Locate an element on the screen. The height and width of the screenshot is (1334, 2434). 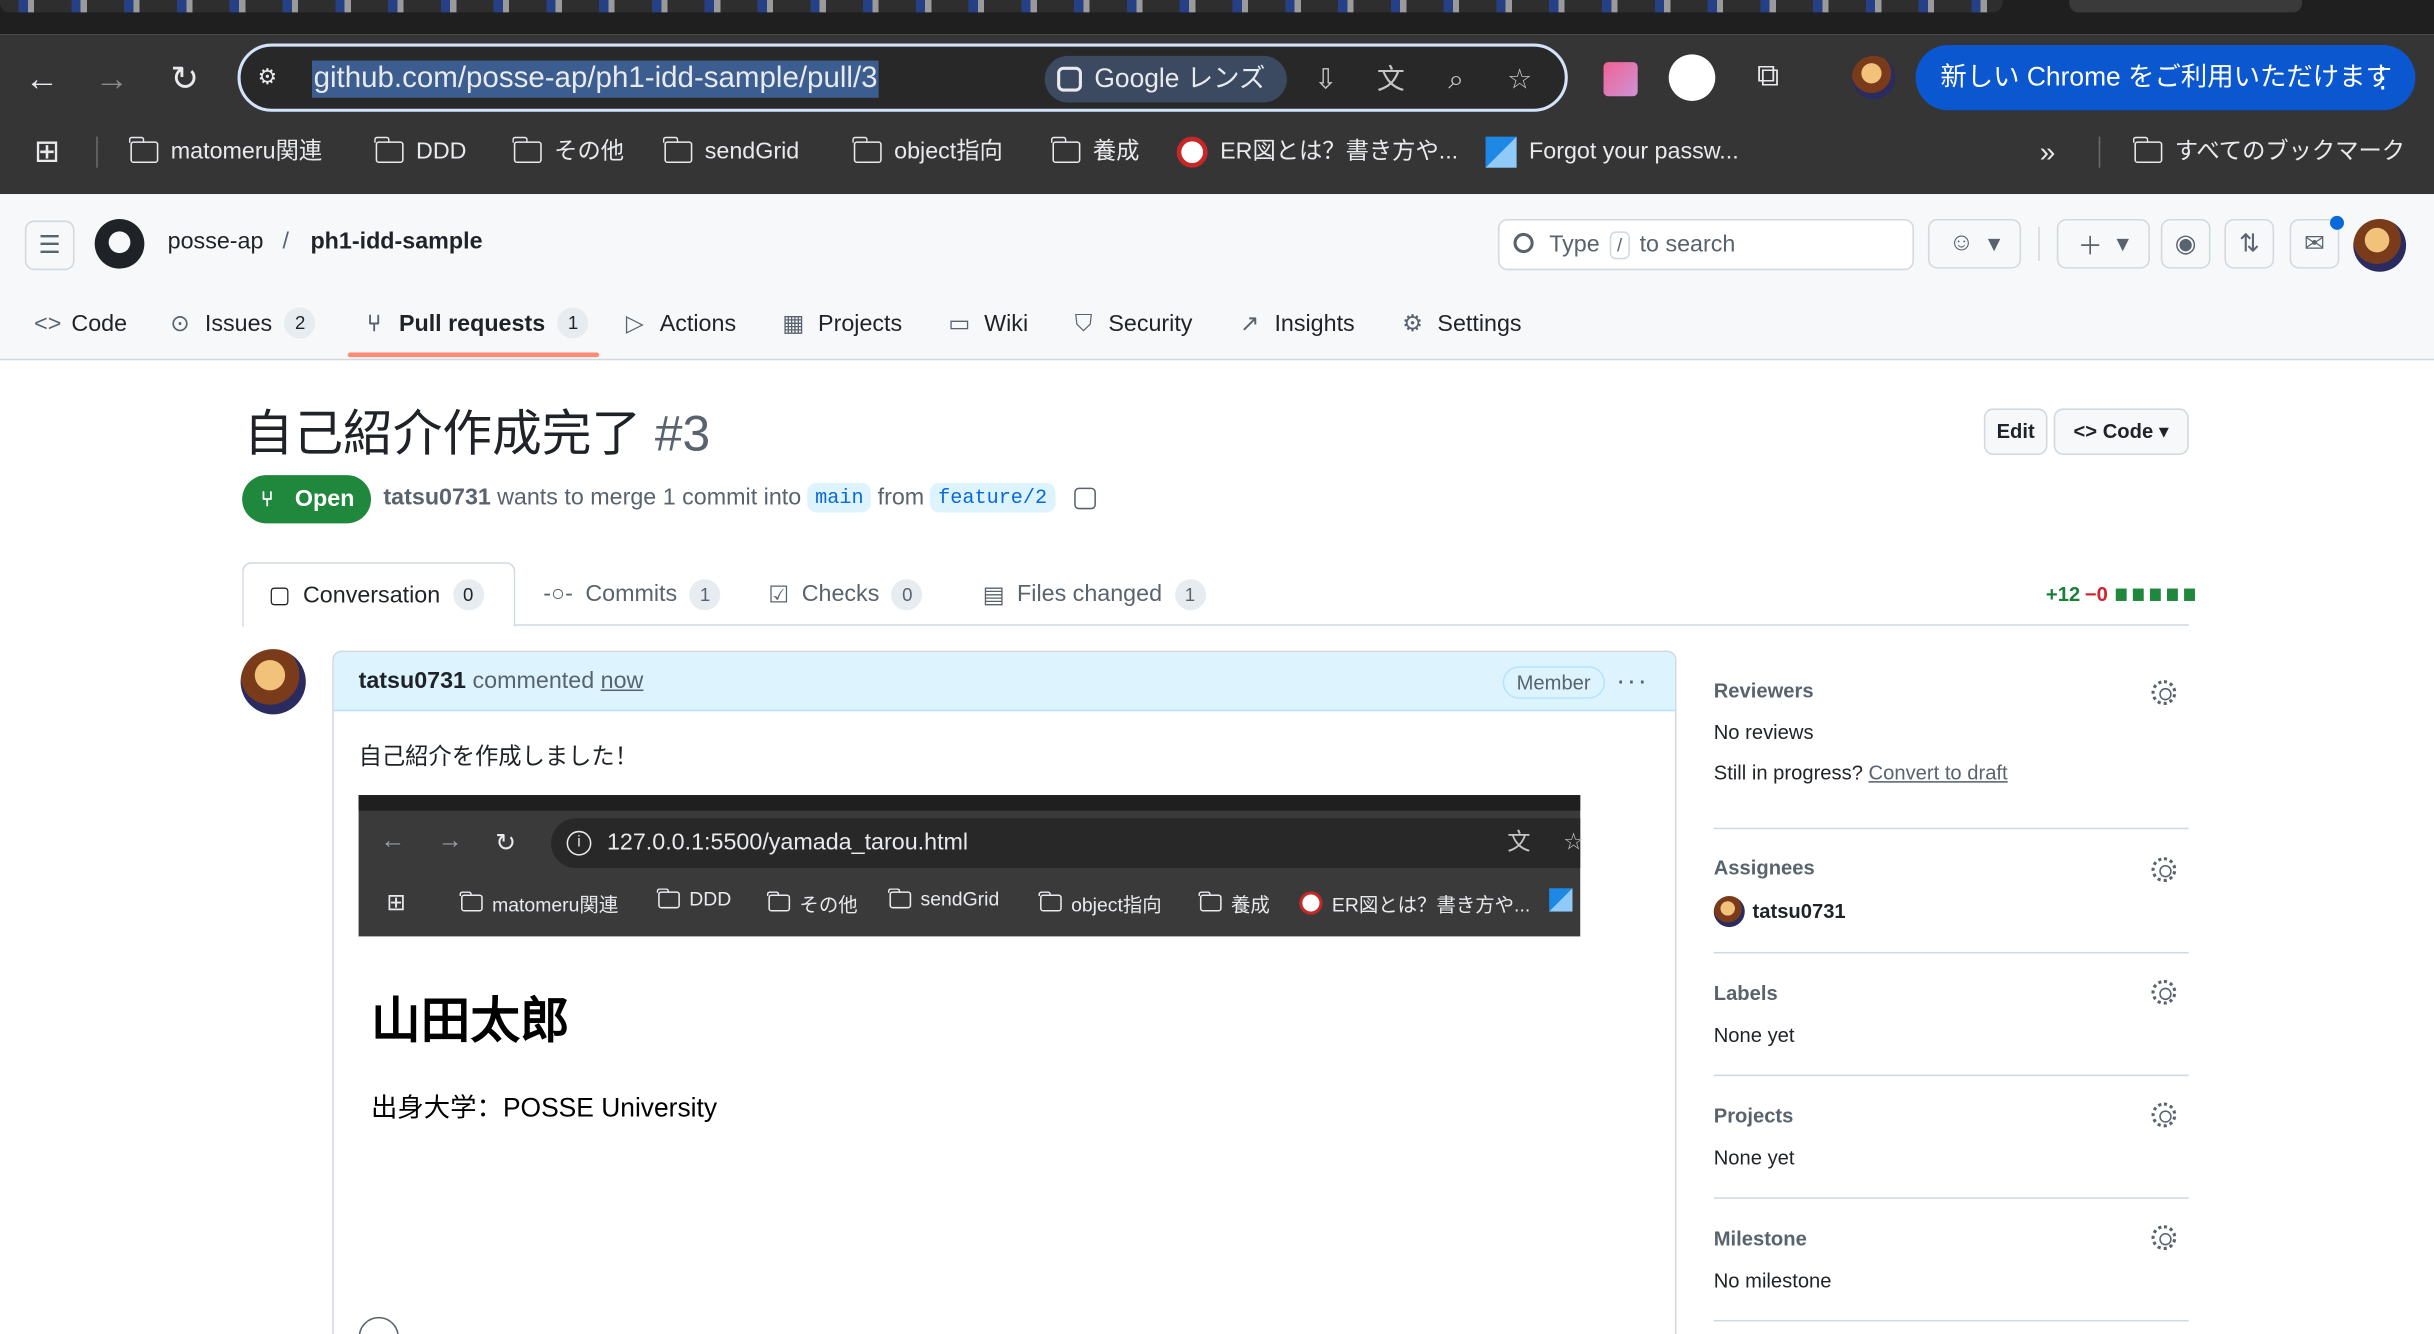
install-icon: ⇩ is located at coordinates (1326, 79).